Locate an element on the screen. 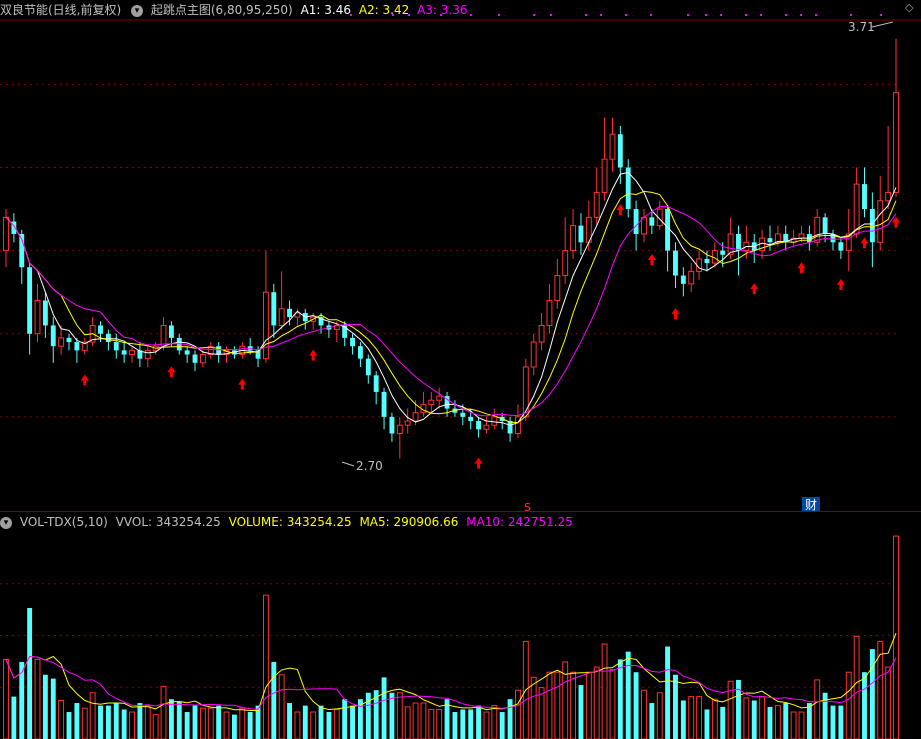 The height and width of the screenshot is (739, 921). high-pointer is located at coordinates (882, 24).